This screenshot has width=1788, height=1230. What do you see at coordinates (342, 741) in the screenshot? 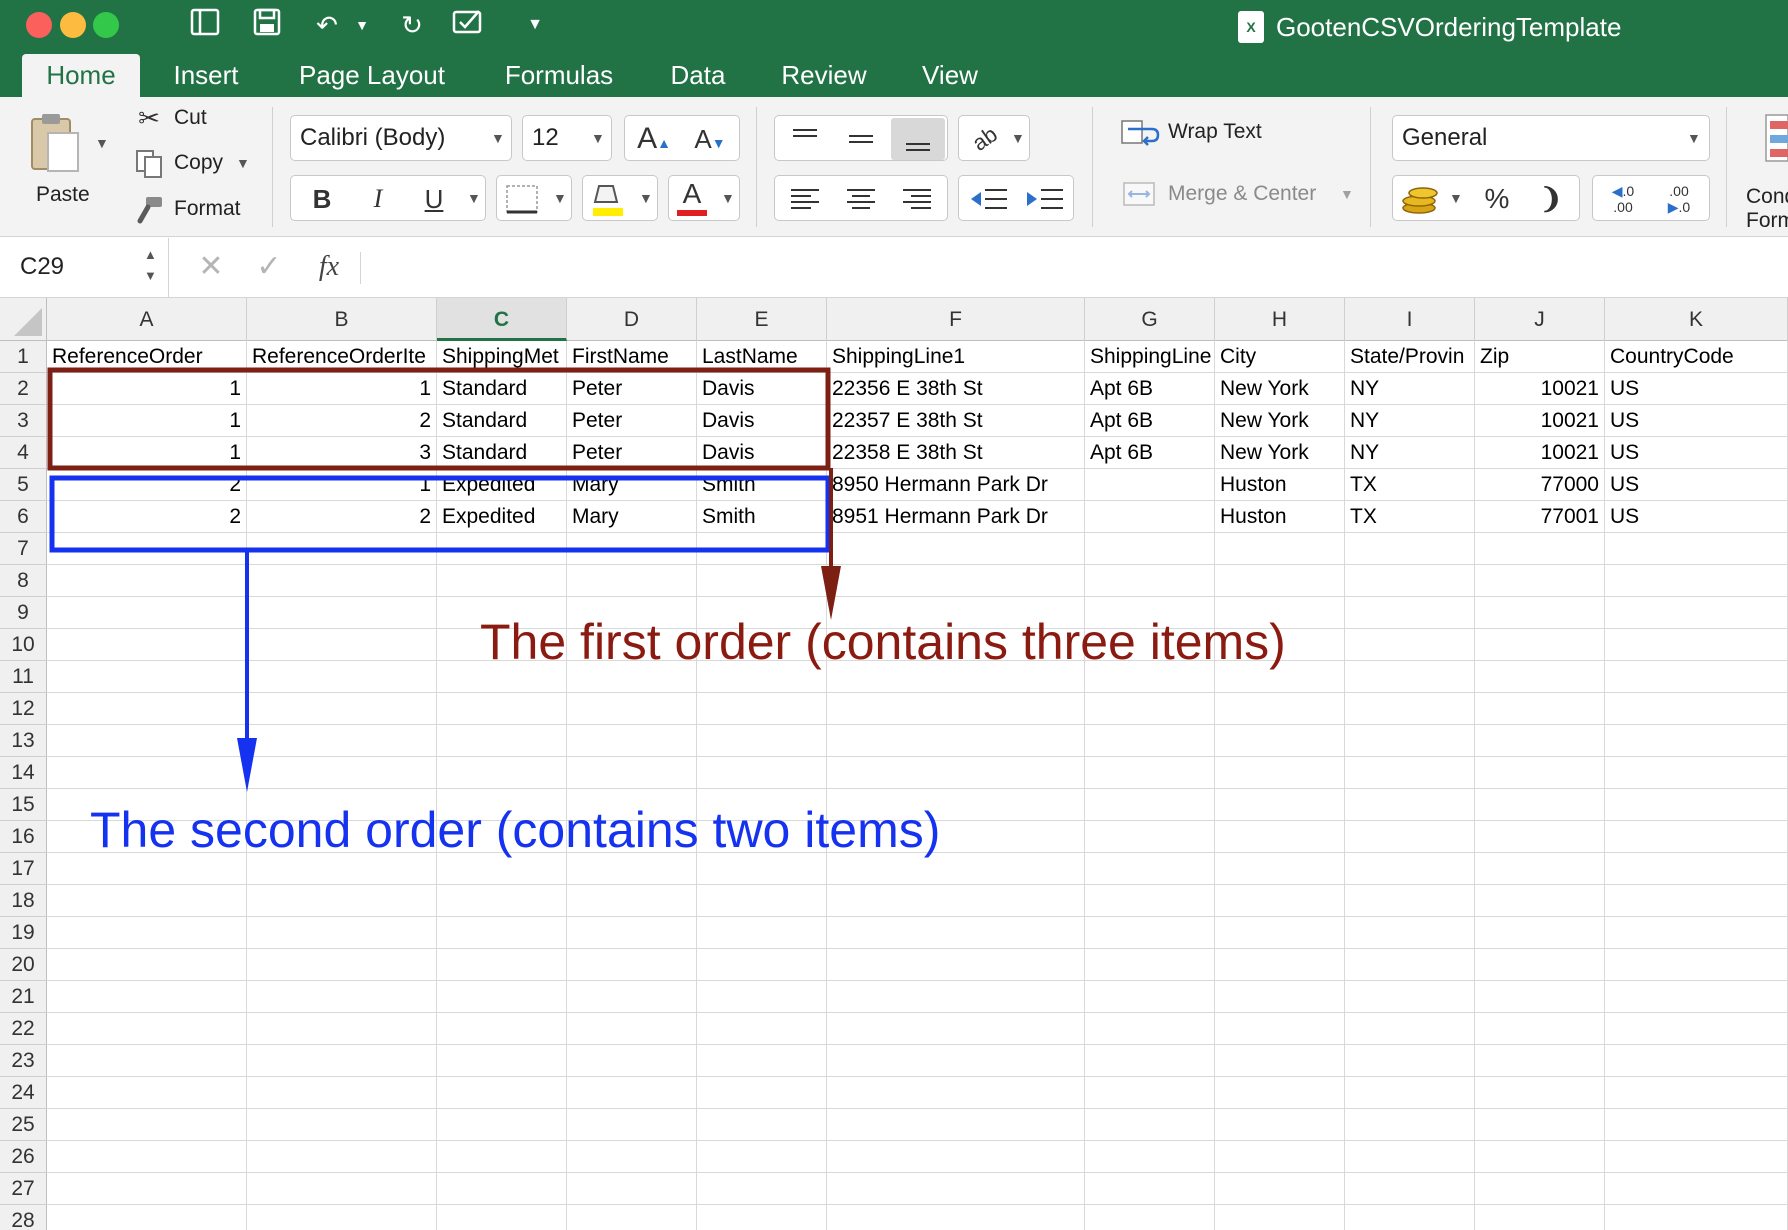
I see `cell-b13` at bounding box center [342, 741].